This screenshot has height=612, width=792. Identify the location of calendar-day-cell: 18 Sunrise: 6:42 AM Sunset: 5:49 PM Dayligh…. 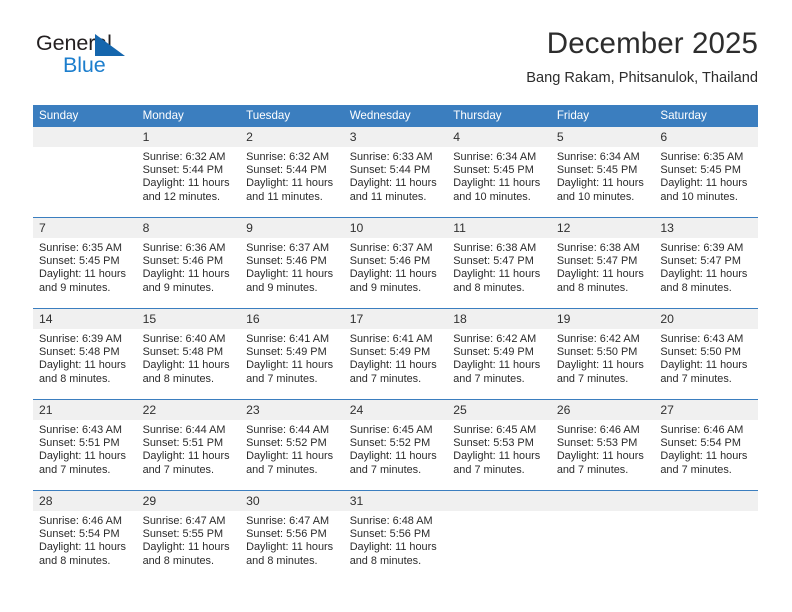
(499, 354).